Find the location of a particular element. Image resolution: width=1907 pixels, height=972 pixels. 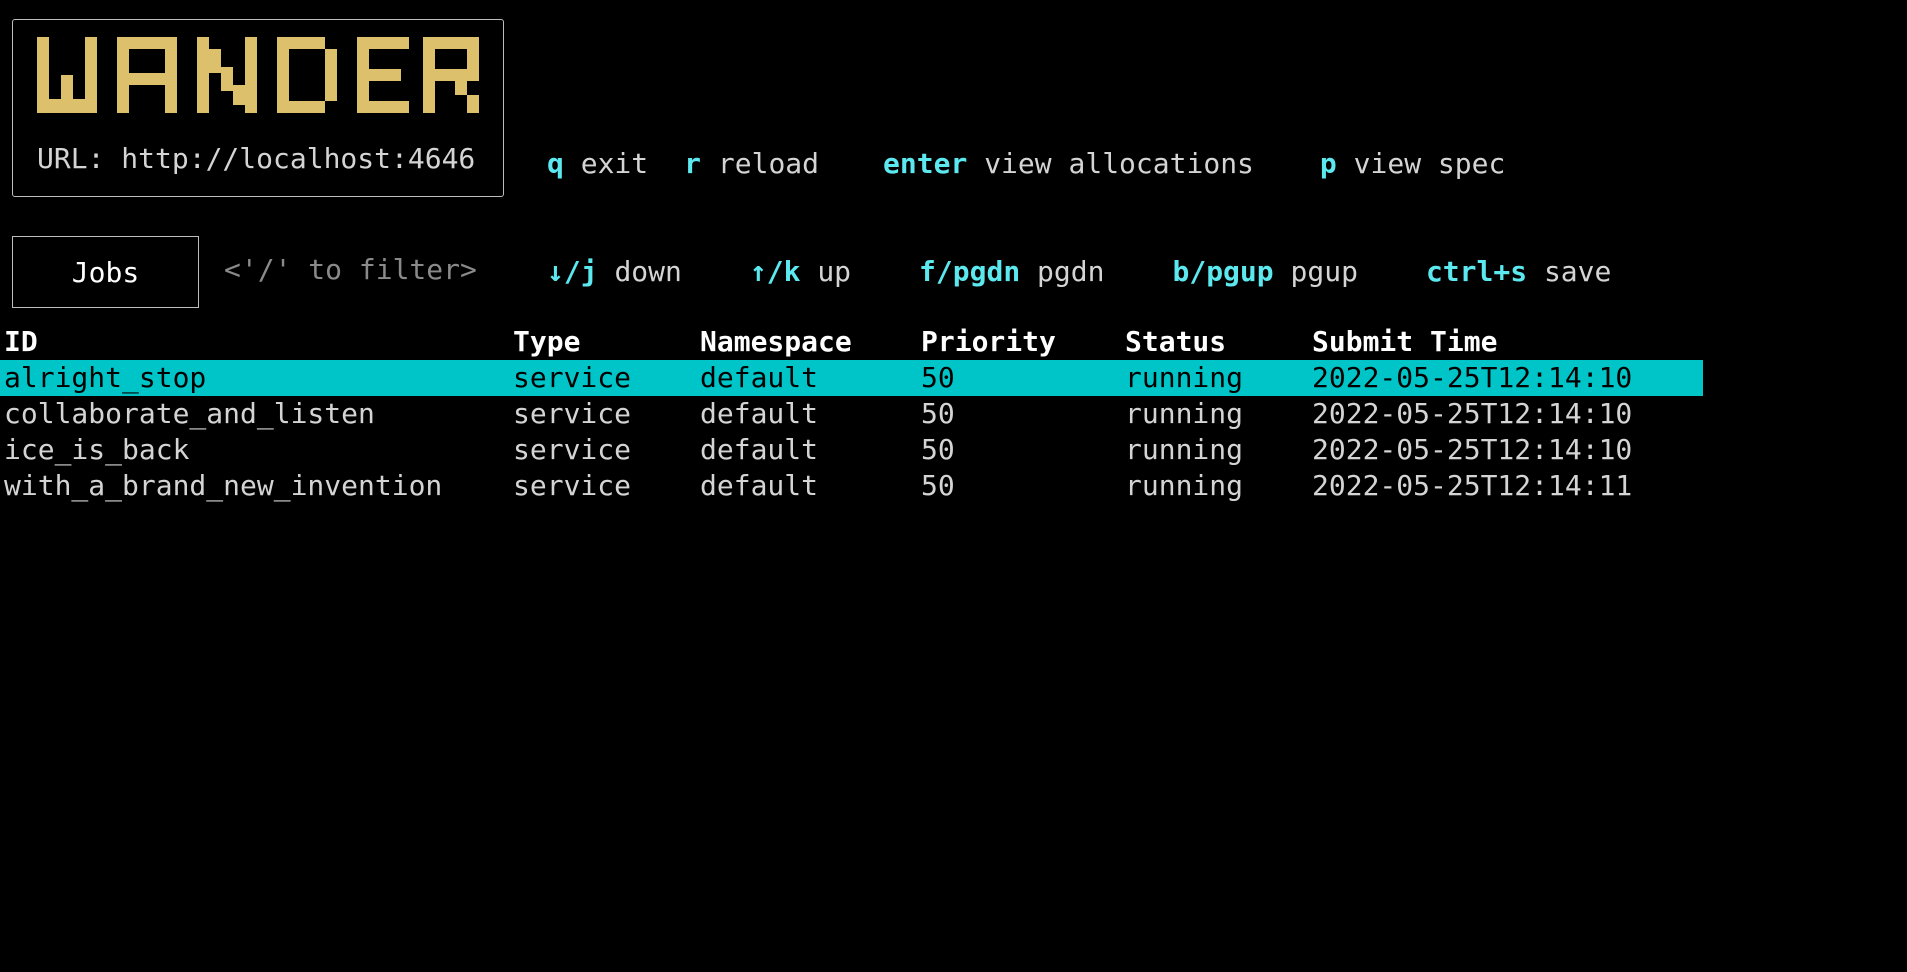

key-label: enter is located at coordinates (925, 163).